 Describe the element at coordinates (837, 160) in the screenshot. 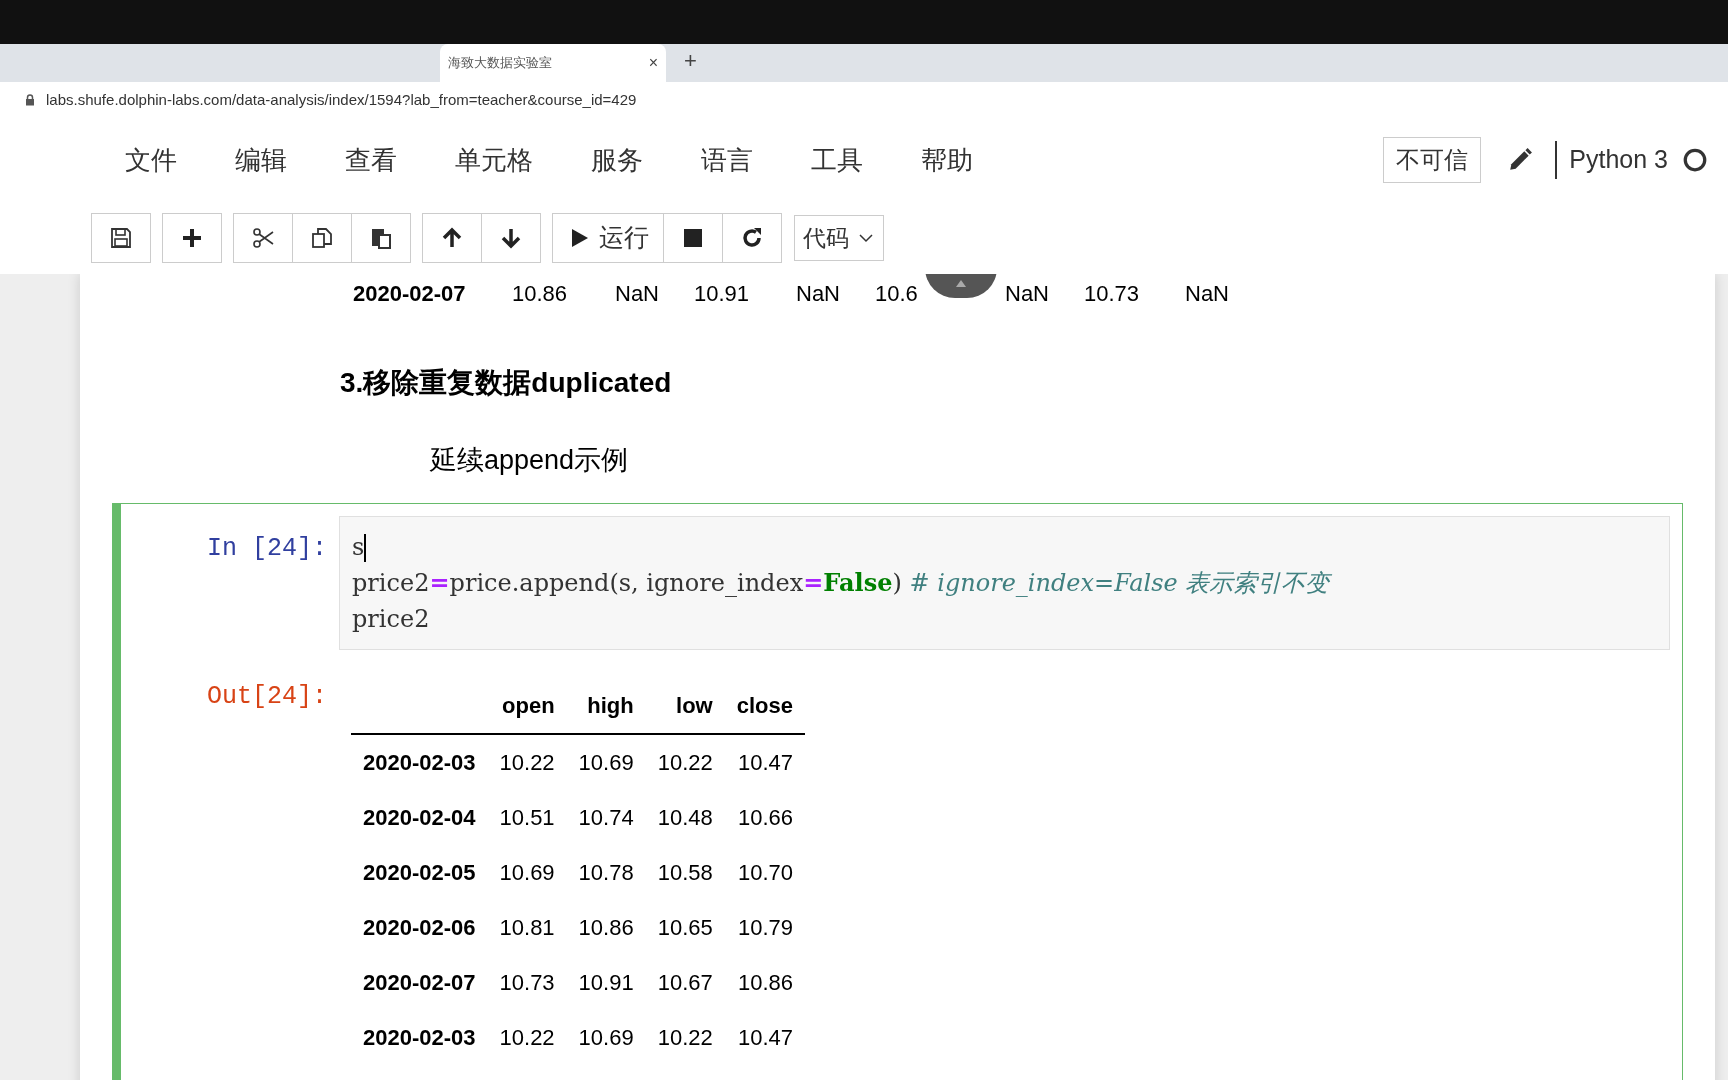

I see `menu-item: 工具` at that location.